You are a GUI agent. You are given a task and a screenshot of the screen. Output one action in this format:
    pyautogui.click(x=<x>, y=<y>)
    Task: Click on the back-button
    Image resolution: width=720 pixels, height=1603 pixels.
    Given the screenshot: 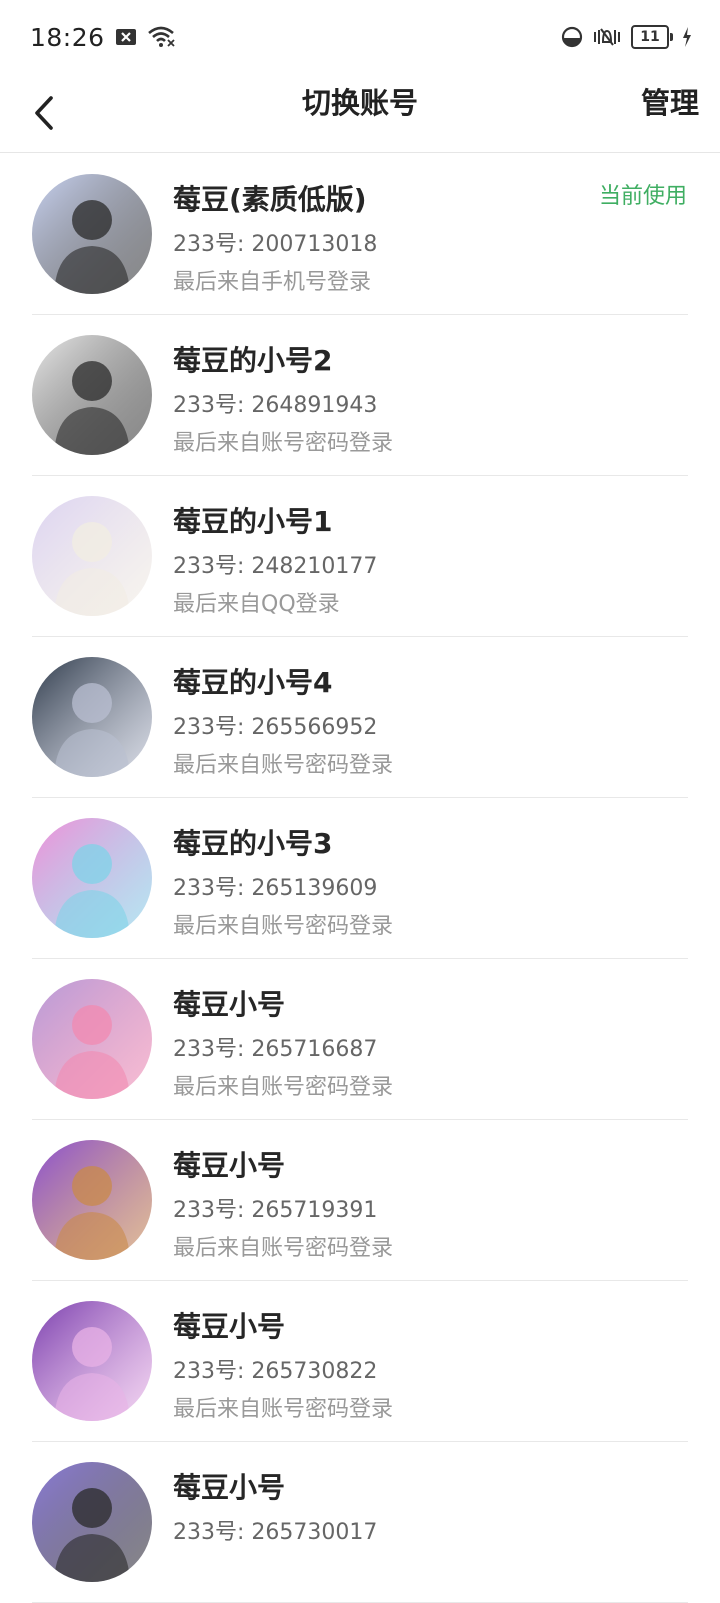 What is the action you would take?
    pyautogui.click(x=52, y=113)
    